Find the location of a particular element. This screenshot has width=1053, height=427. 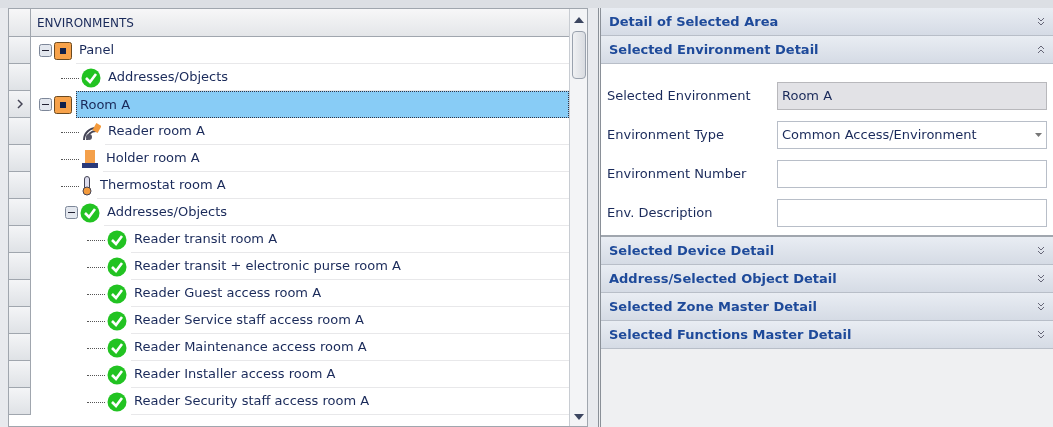

field-label: Environment Number is located at coordinates (677, 174).